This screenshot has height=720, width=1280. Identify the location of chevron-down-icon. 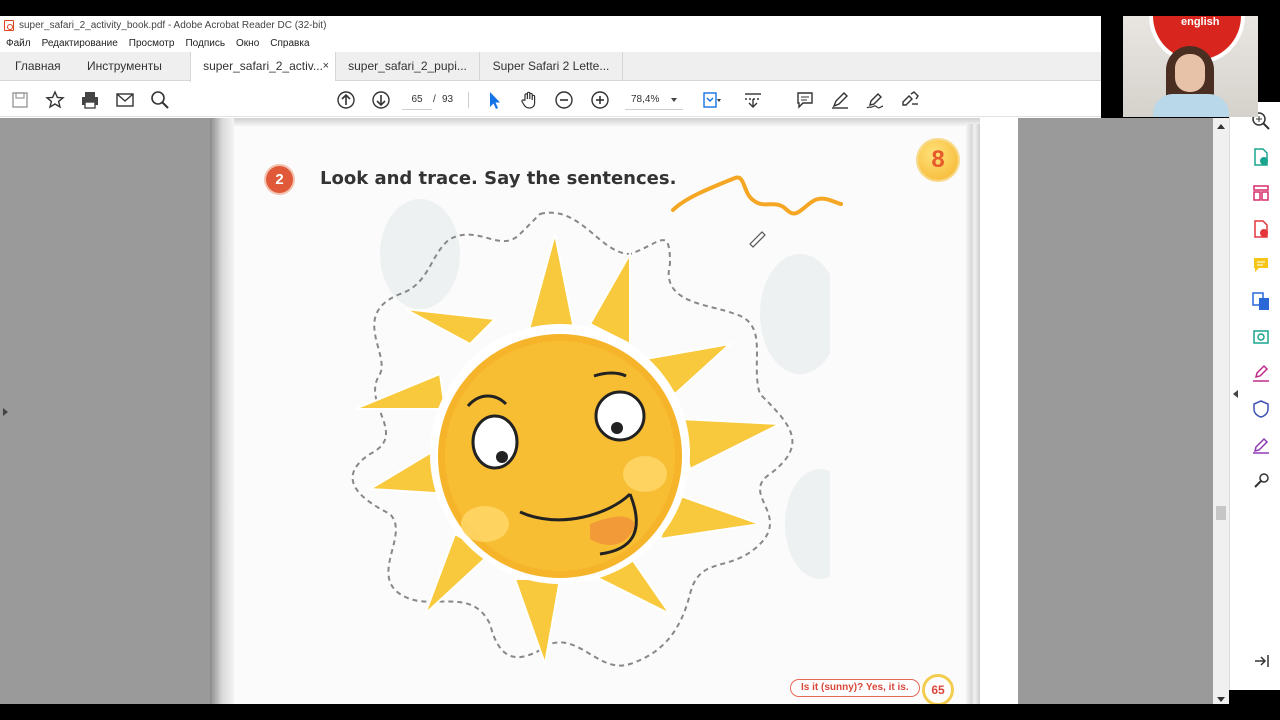
(674, 100).